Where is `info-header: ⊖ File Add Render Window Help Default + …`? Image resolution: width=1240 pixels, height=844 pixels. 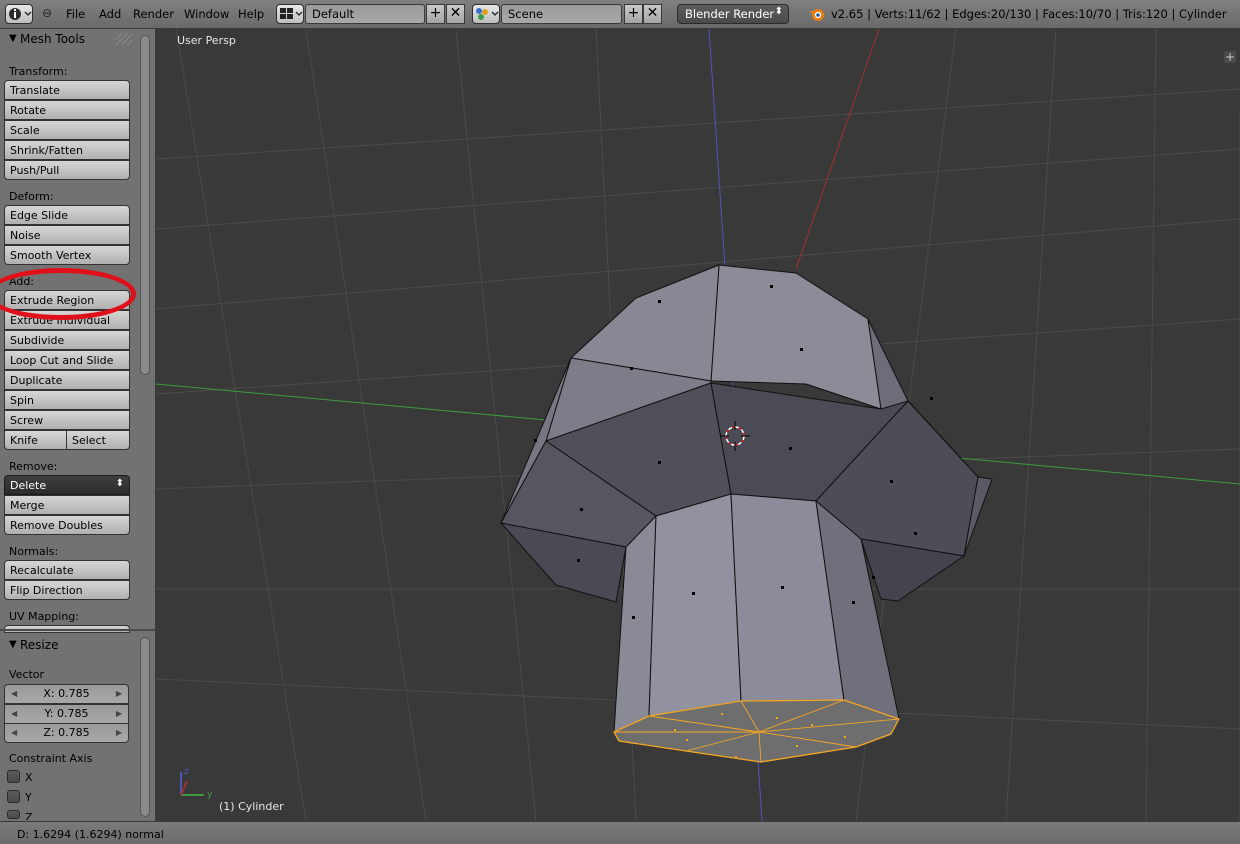
info-header: ⊖ File Add Render Window Help Default + … is located at coordinates (620, 14).